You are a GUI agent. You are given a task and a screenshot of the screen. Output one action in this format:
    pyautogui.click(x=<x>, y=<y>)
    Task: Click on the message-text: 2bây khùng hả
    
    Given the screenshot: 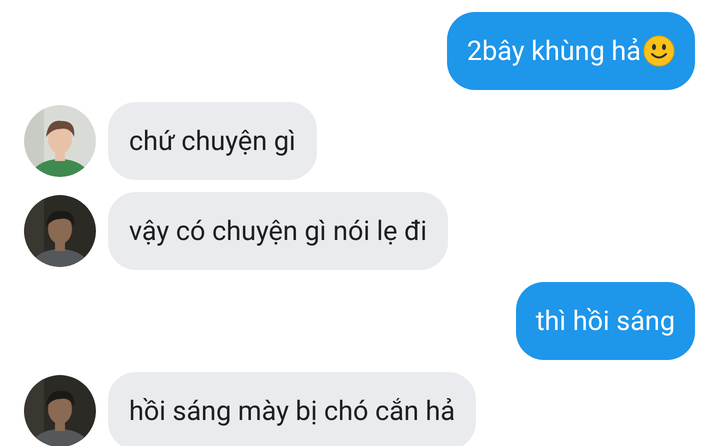 What is the action you would take?
    pyautogui.click(x=553, y=51)
    